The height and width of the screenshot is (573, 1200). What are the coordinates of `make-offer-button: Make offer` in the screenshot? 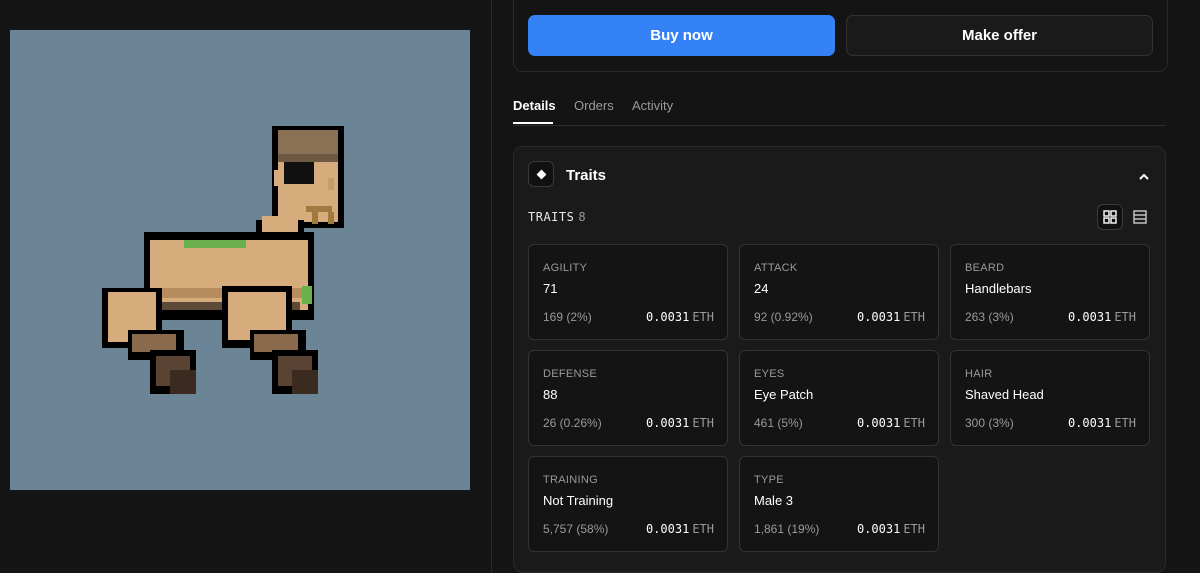 It's located at (999, 35).